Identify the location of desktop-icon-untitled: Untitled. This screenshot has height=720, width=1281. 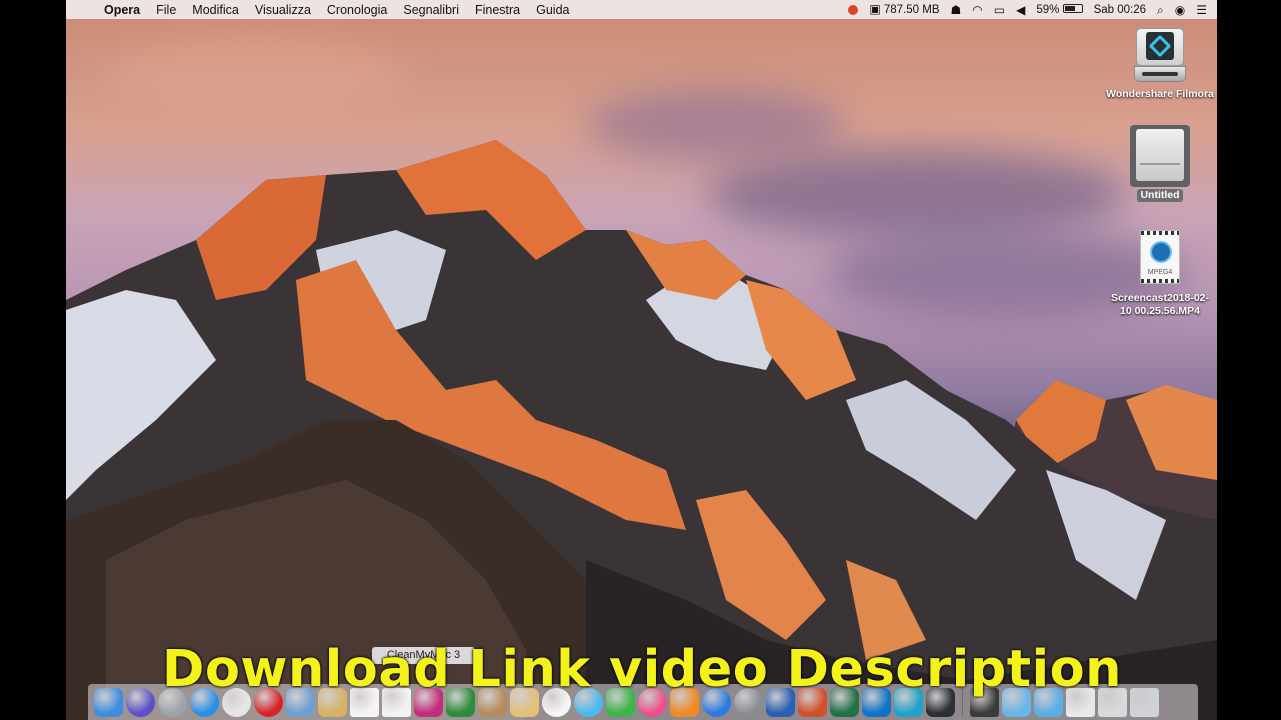
(1160, 163).